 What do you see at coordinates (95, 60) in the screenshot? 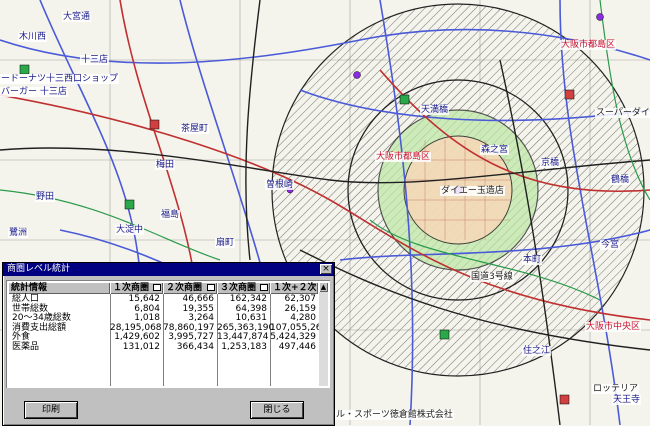
I see `map-label: 十三店` at bounding box center [95, 60].